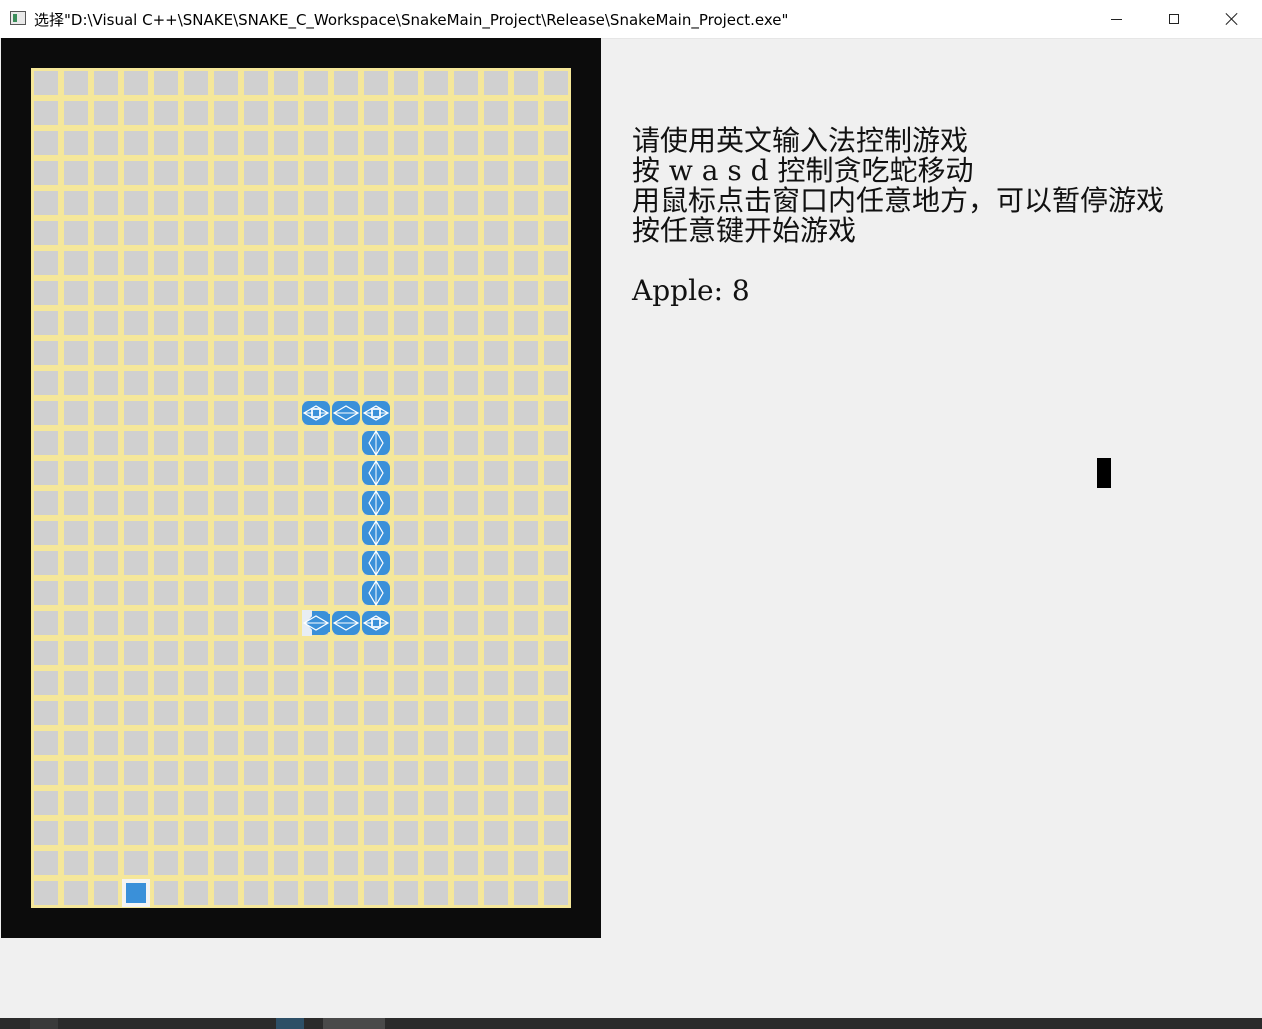 This screenshot has height=1029, width=1262. Describe the element at coordinates (316, 623) in the screenshot. I see `snake-tail` at that location.